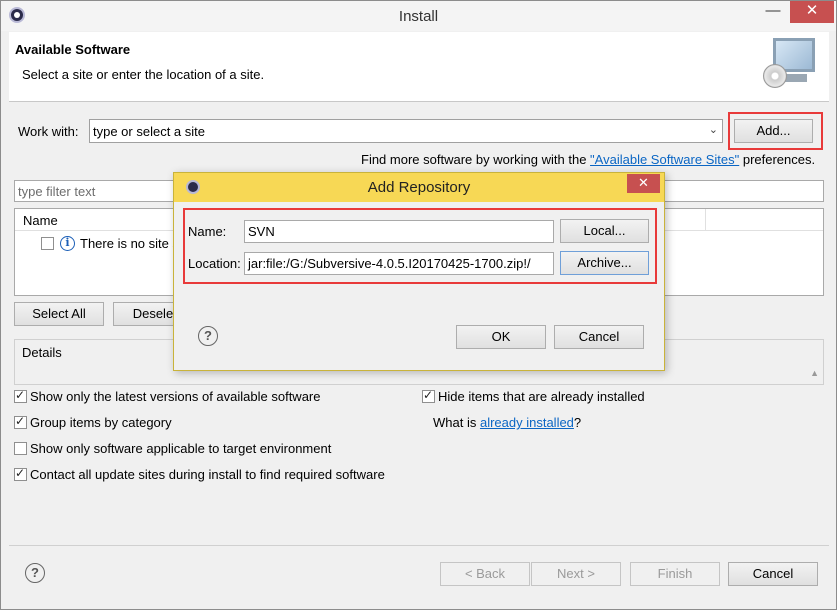  What do you see at coordinates (485, 574) in the screenshot?
I see `back-button: < Back` at bounding box center [485, 574].